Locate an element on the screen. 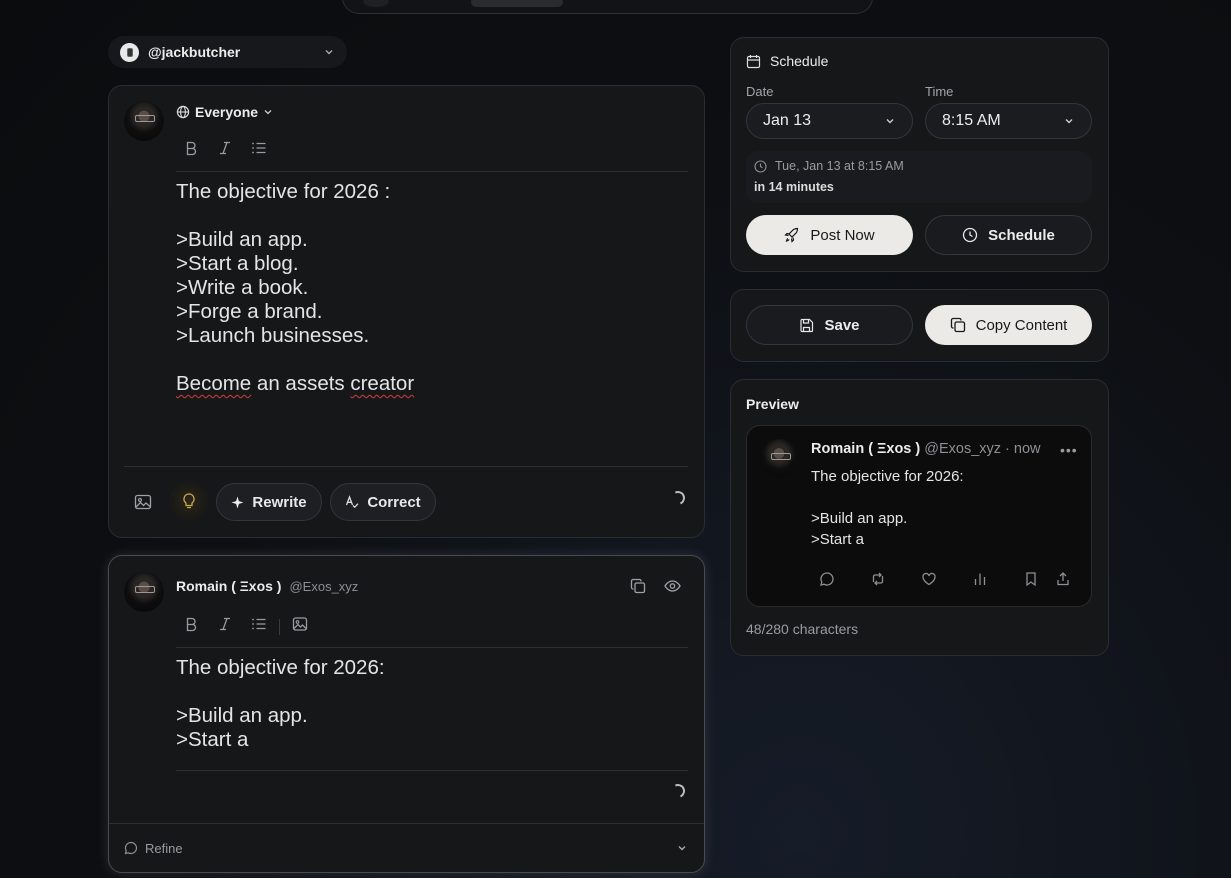  schedule-button: Schedule is located at coordinates (1008, 235).